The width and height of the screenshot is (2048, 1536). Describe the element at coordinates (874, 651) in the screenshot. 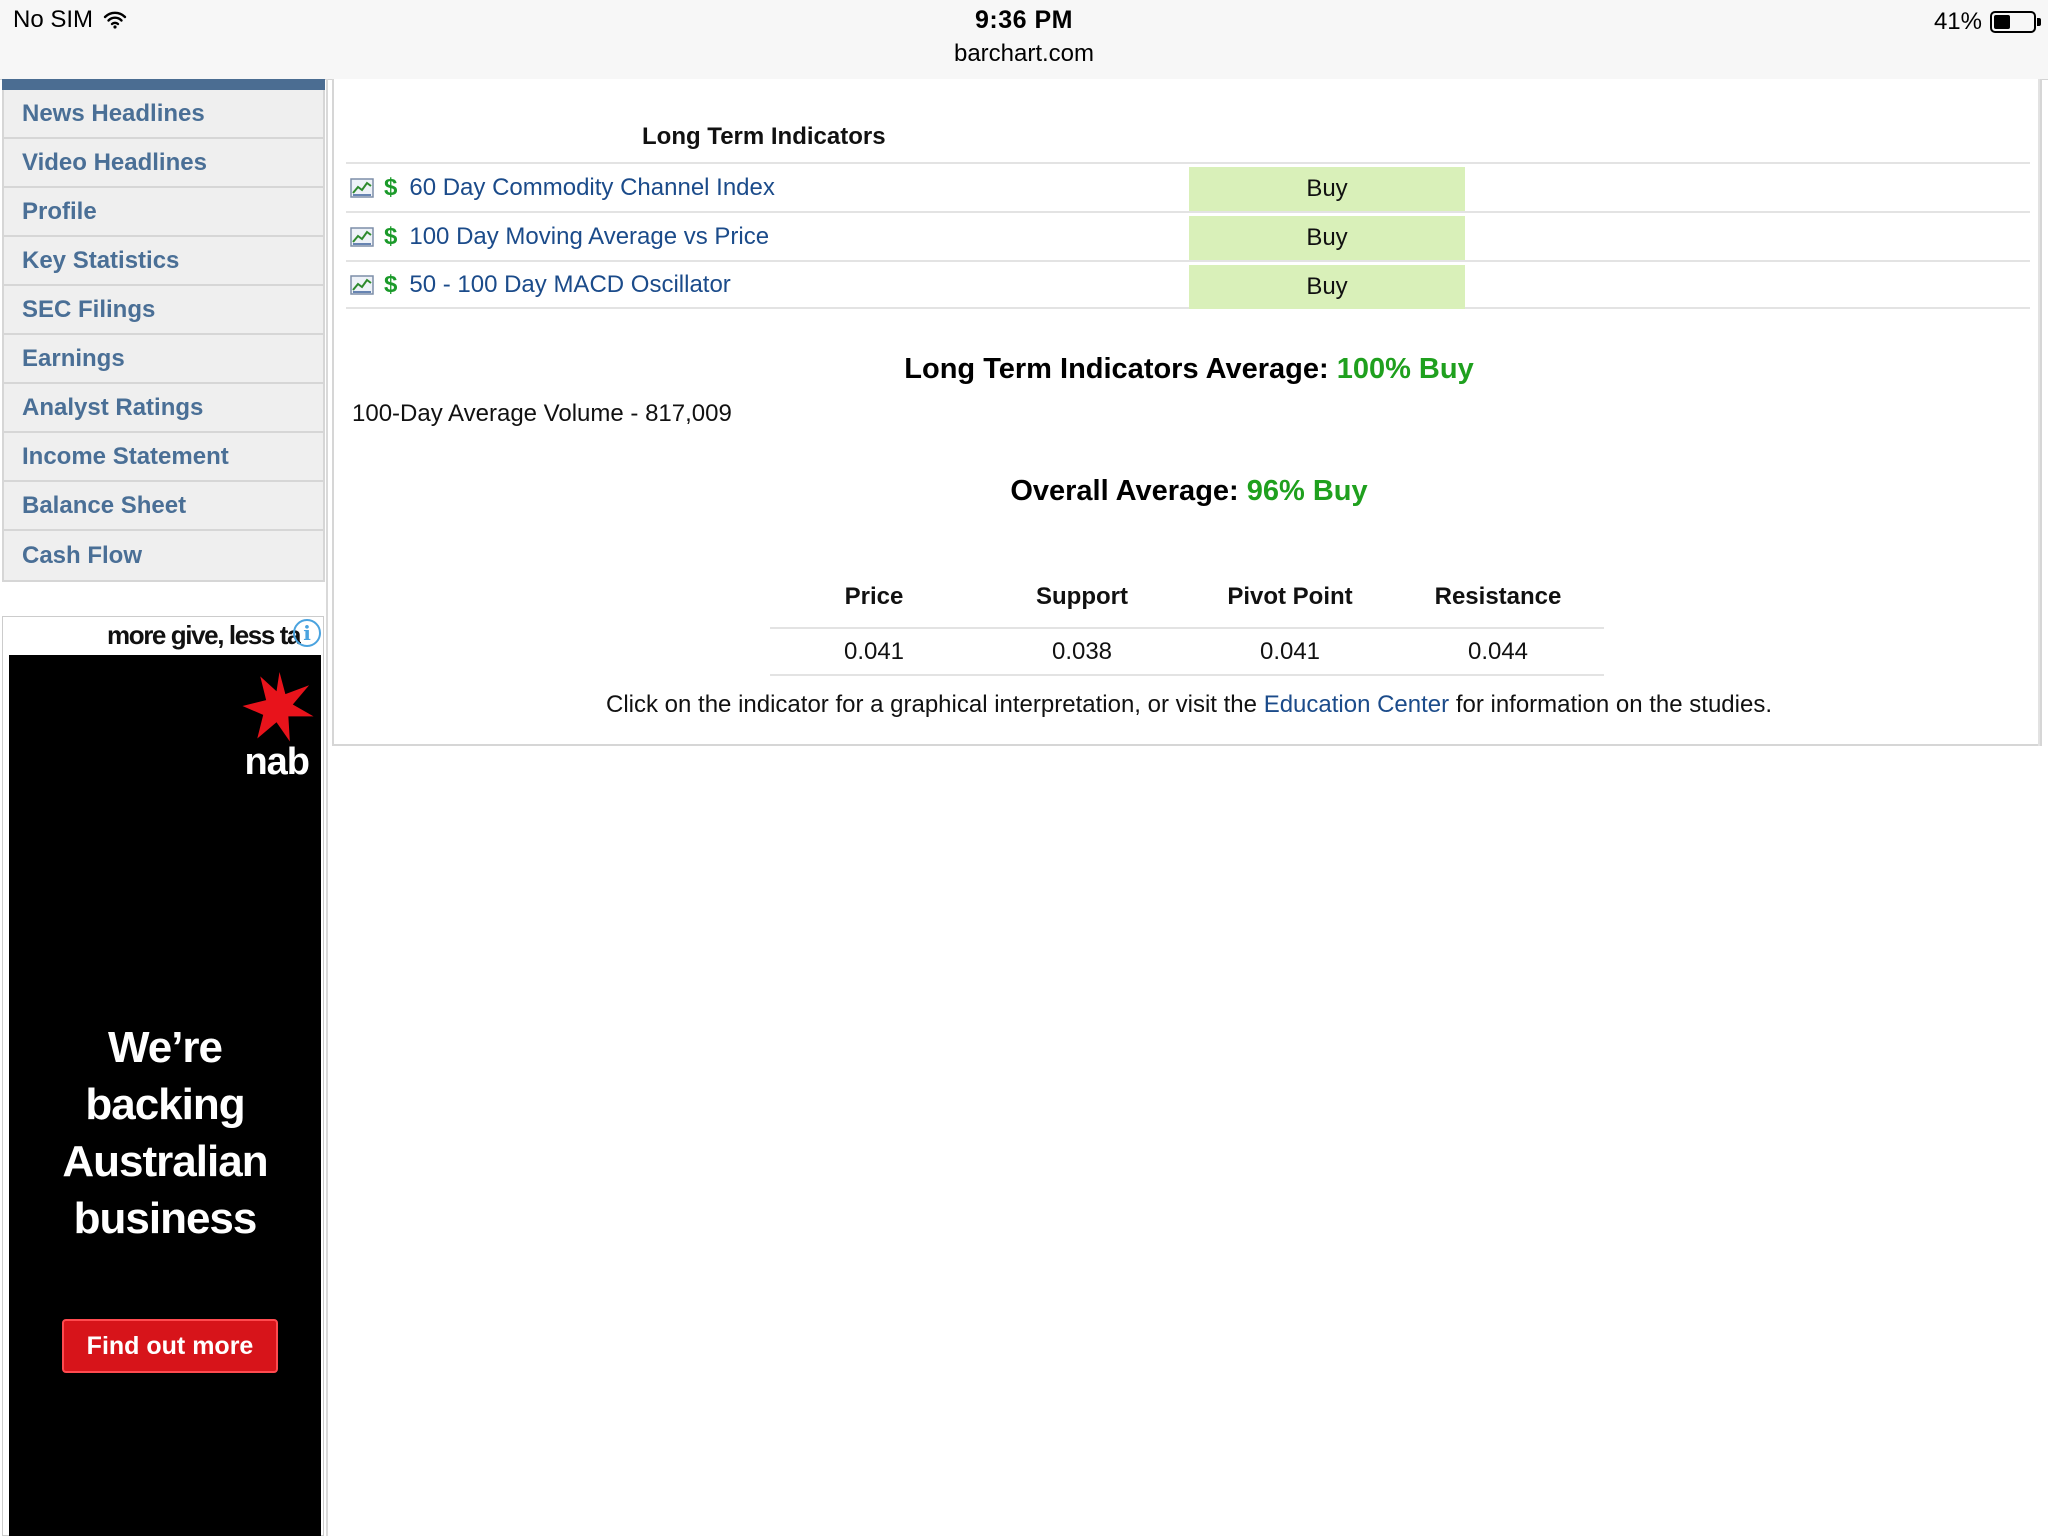

I see `pivot-value-price: 0.041` at that location.